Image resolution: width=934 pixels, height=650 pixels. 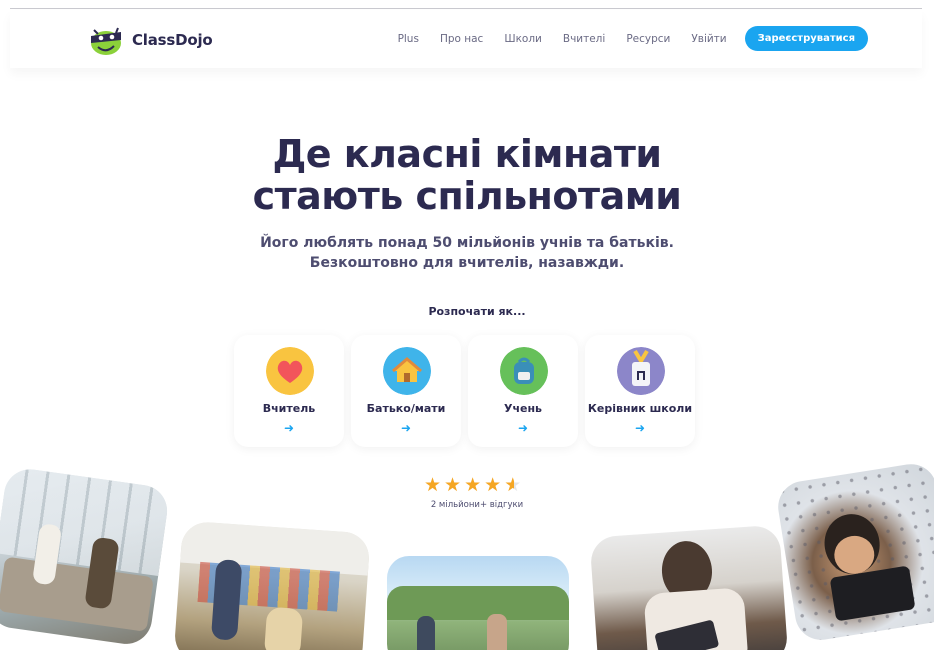 What do you see at coordinates (523, 408) in the screenshot?
I see `role-label-student: Учень` at bounding box center [523, 408].